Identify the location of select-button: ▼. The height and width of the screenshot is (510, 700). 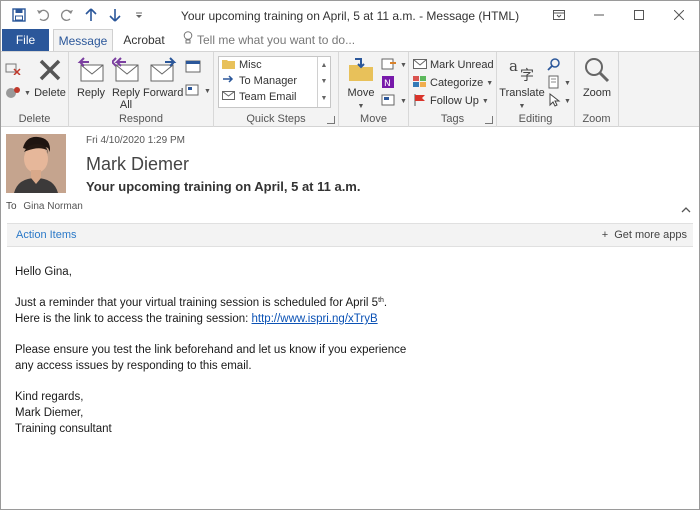
(559, 101).